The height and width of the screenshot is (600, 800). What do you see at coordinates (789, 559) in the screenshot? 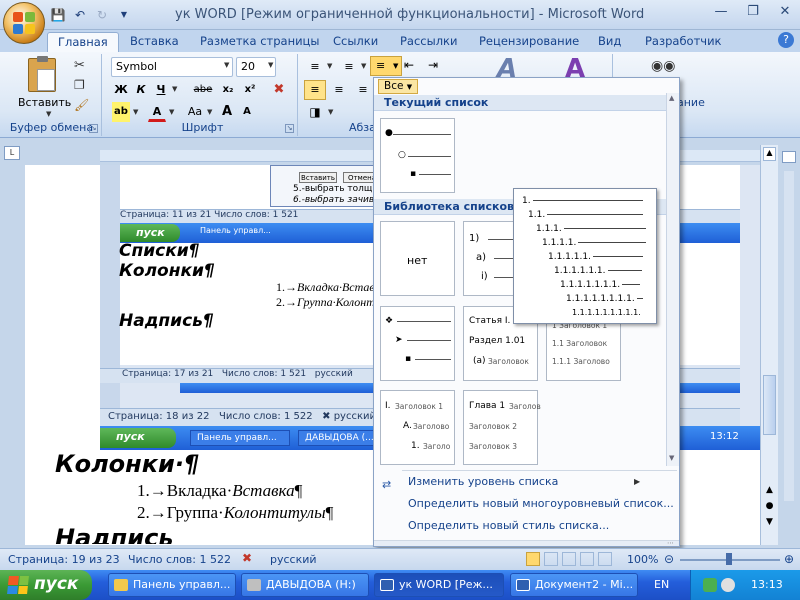
I see `zoom-in-icon: ⊕` at bounding box center [789, 559].